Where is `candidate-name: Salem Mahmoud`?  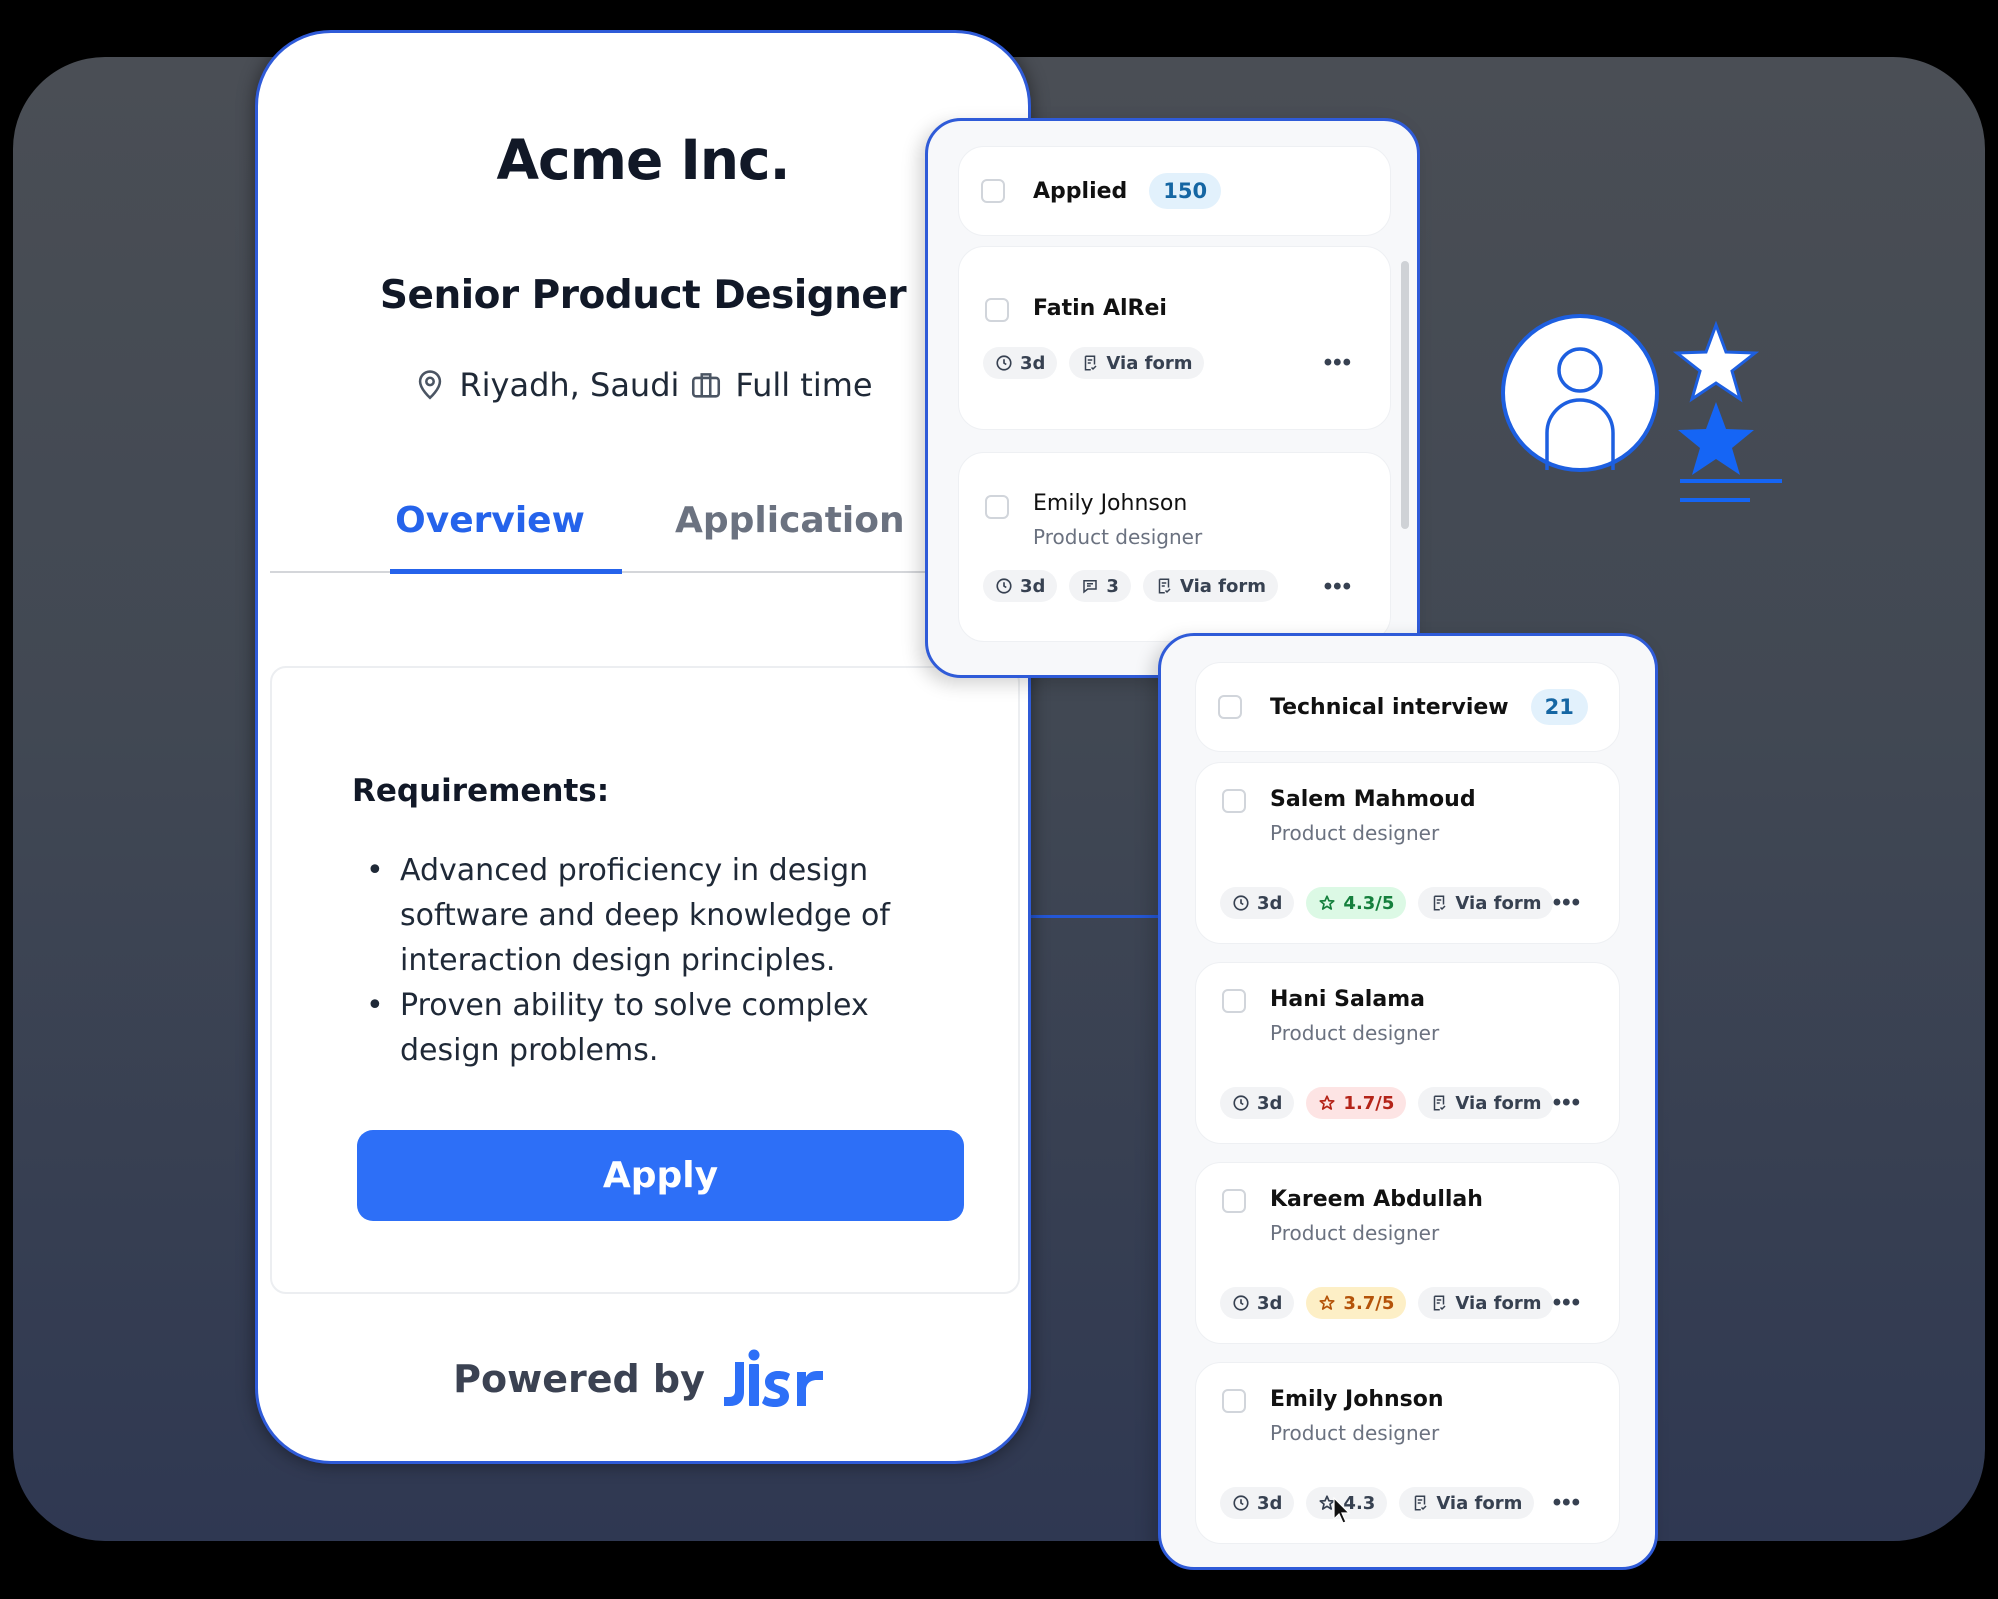 candidate-name: Salem Mahmoud is located at coordinates (1373, 799).